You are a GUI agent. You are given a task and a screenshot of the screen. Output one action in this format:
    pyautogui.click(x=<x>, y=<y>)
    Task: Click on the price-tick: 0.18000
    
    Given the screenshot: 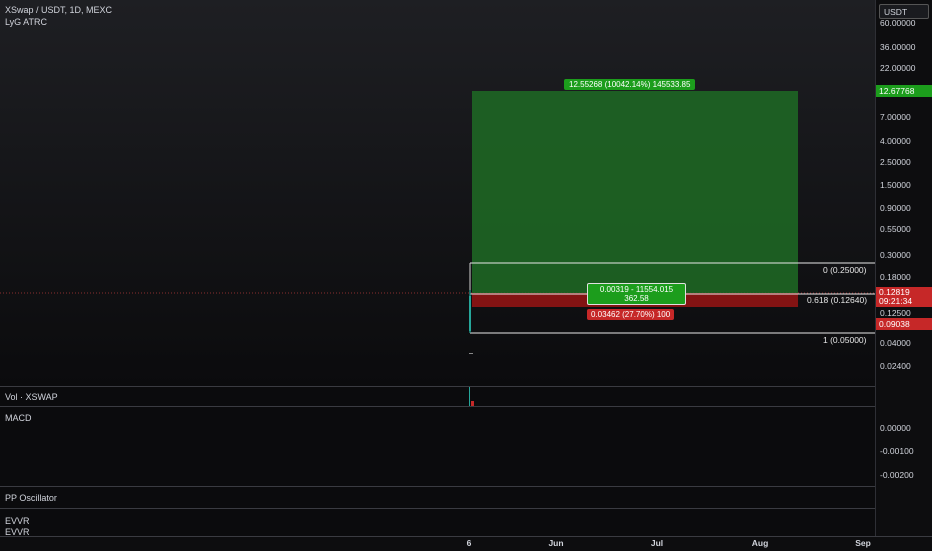 What is the action you would take?
    pyautogui.click(x=895, y=277)
    